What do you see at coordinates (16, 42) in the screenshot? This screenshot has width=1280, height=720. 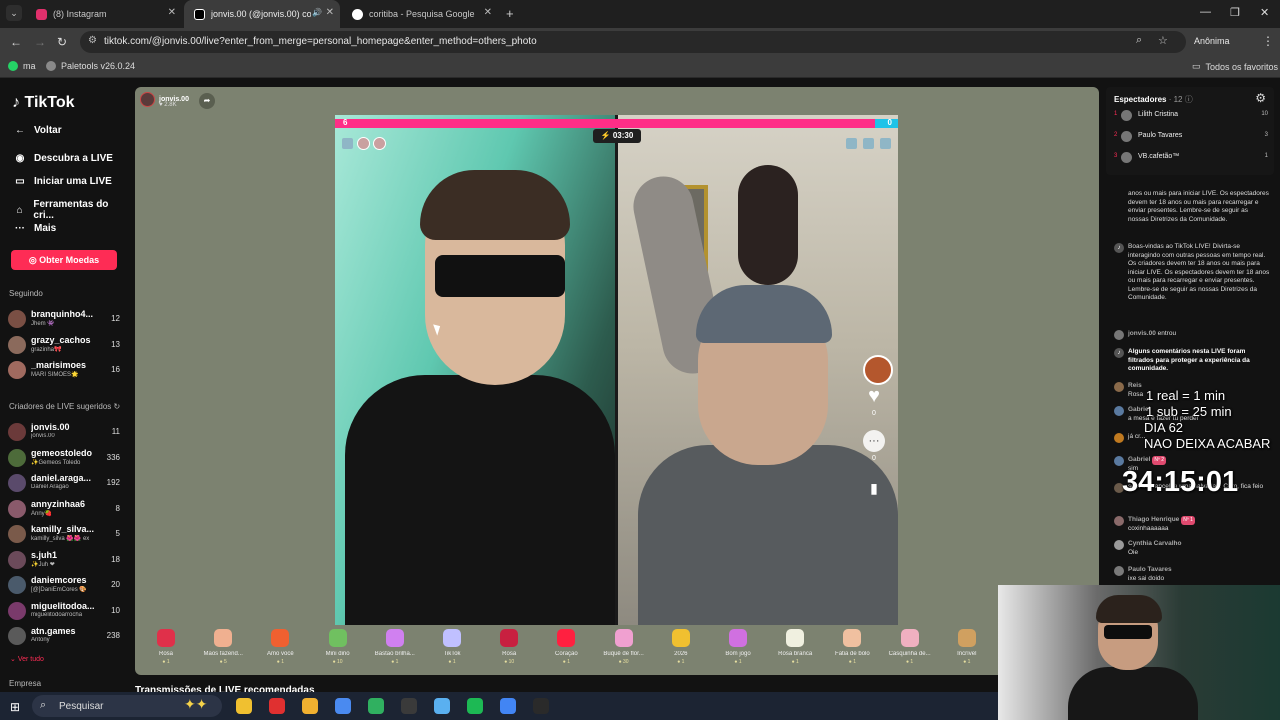 I see `back-icon: ←` at bounding box center [16, 42].